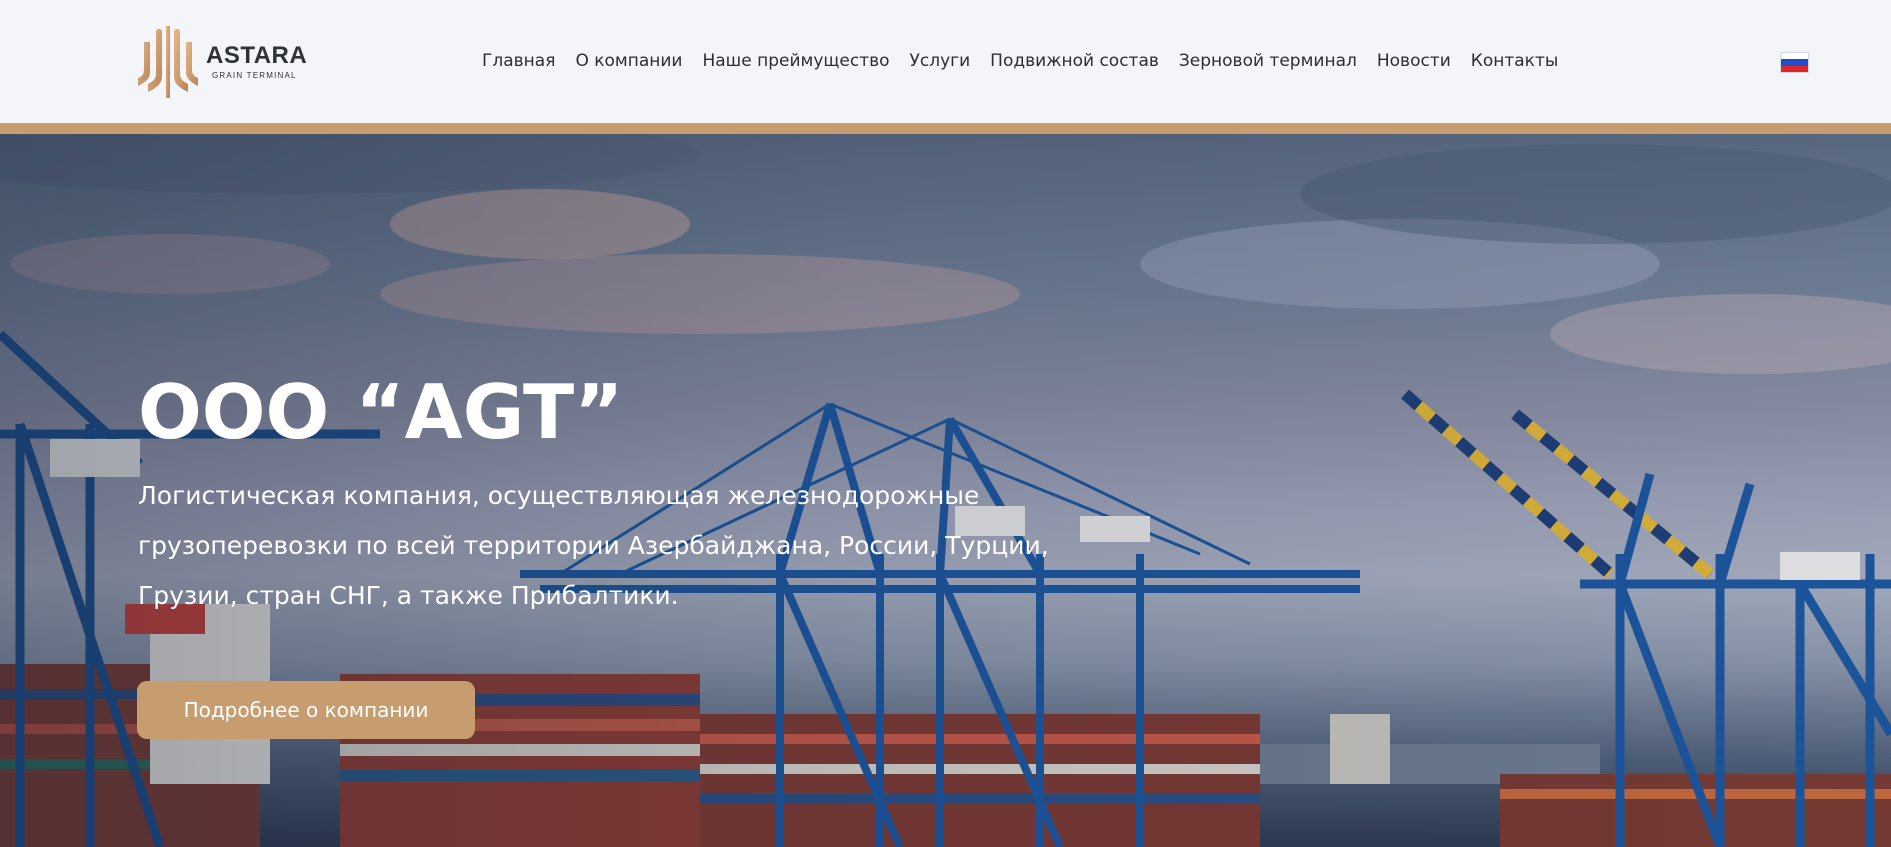 This screenshot has height=847, width=1891. What do you see at coordinates (1268, 61) in the screenshot?
I see `nav-item-grain-terminal: Зерновой терминал` at bounding box center [1268, 61].